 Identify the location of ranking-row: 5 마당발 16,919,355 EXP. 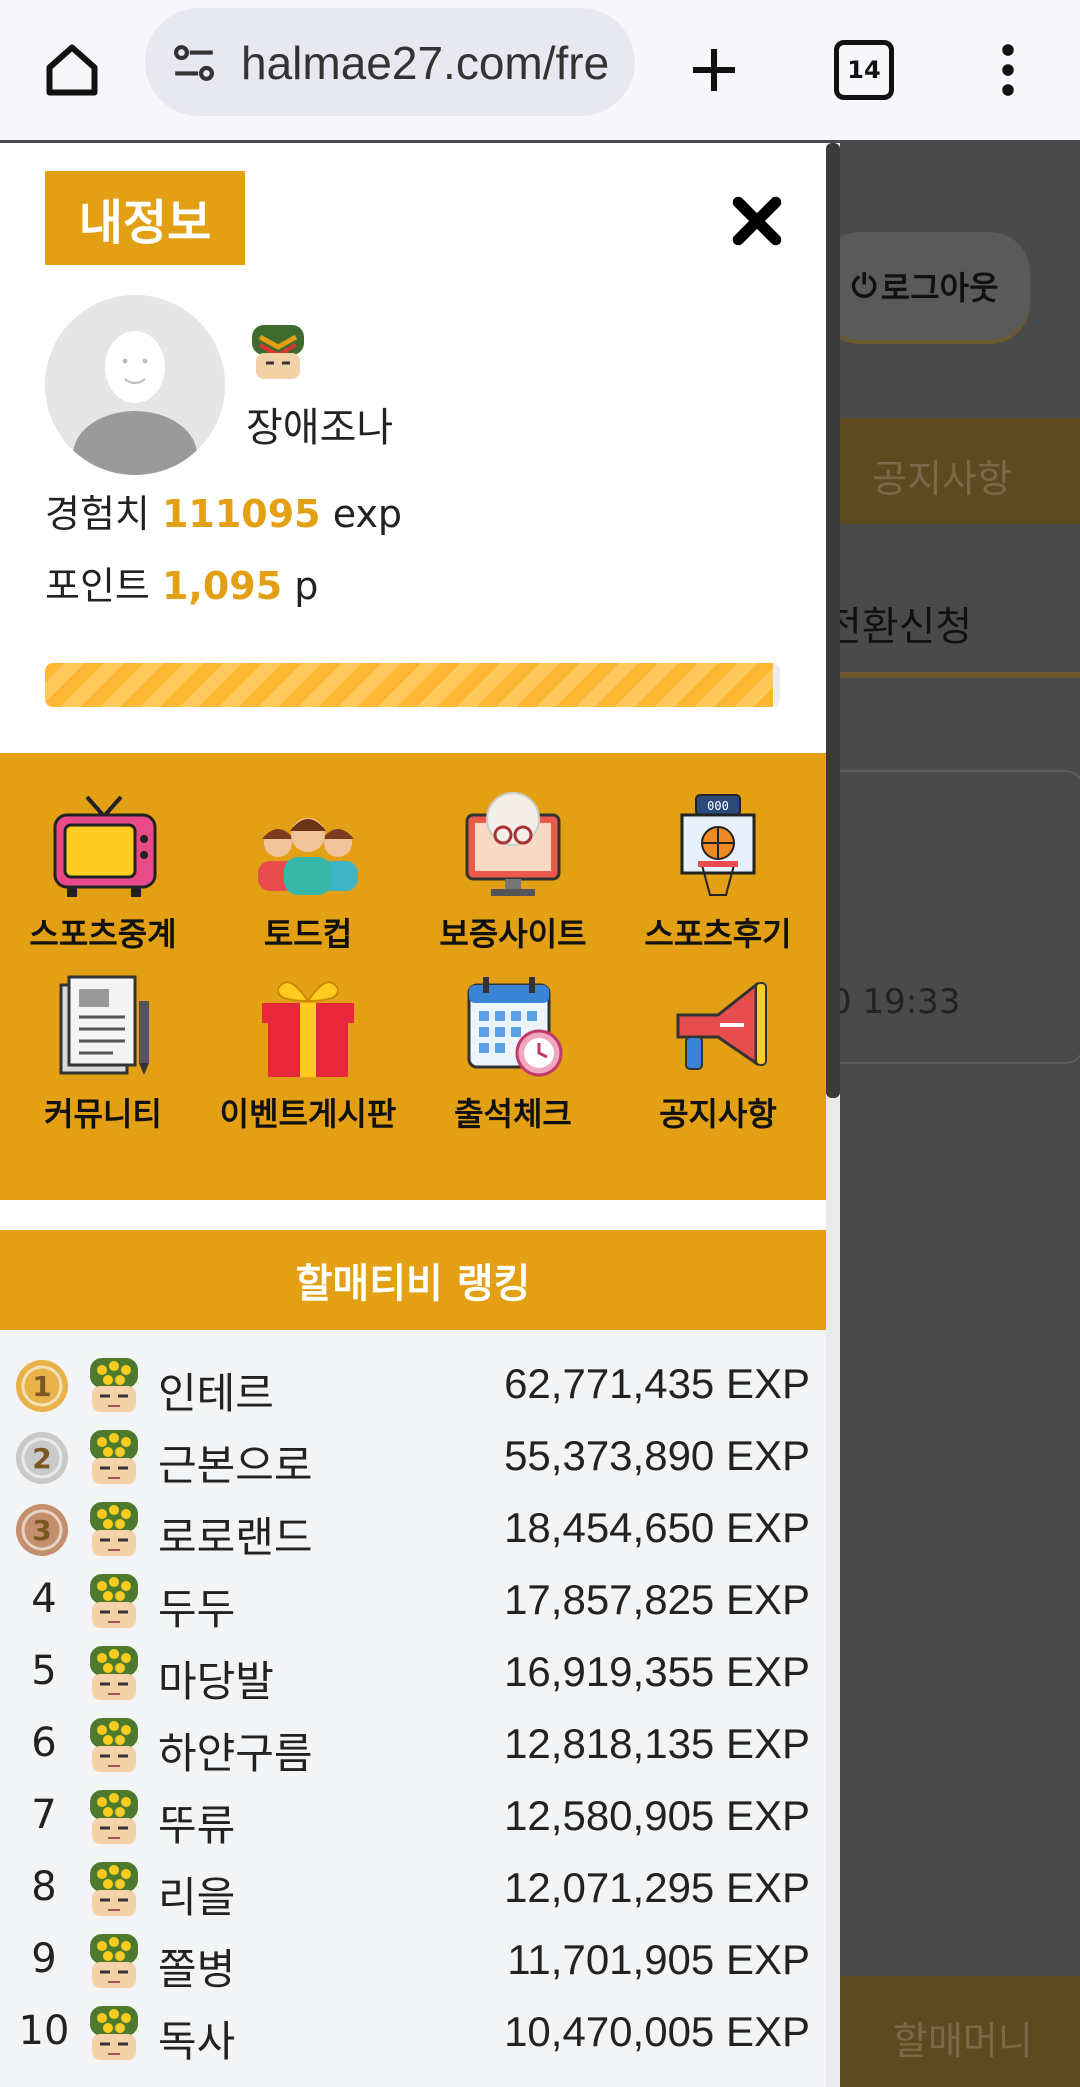
(413, 1672).